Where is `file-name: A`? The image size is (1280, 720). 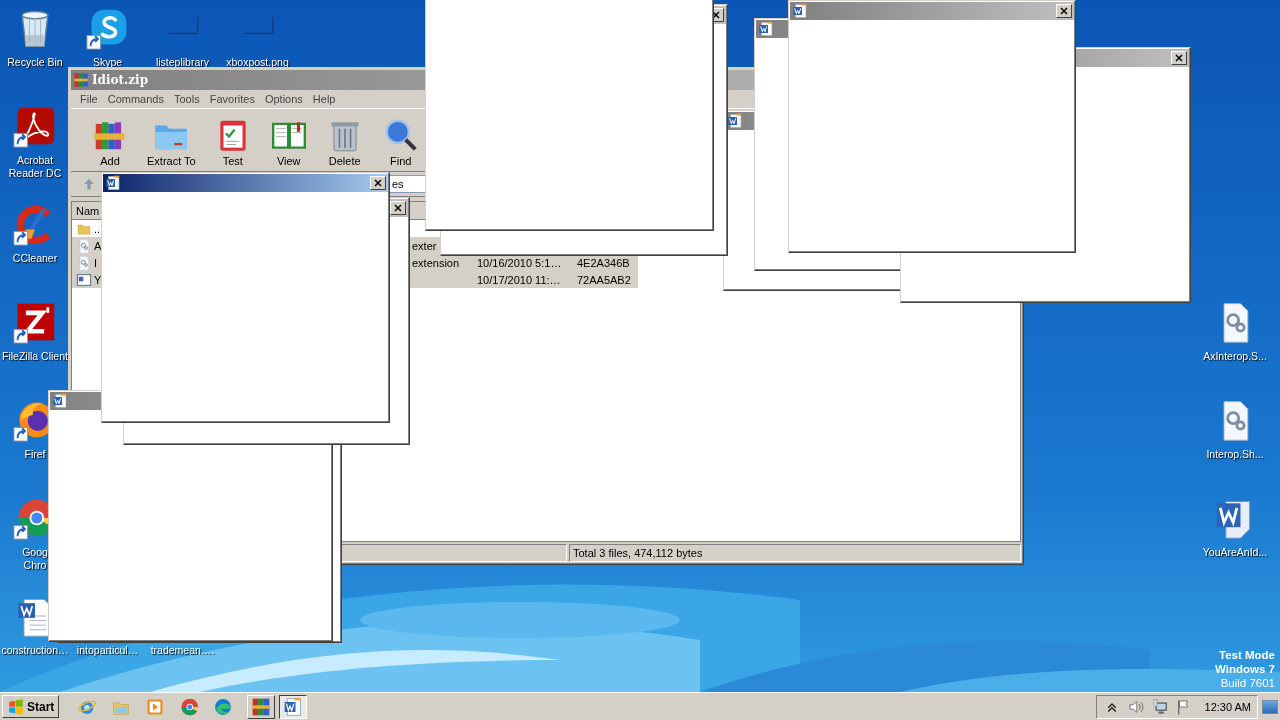 file-name: A is located at coordinates (98, 245).